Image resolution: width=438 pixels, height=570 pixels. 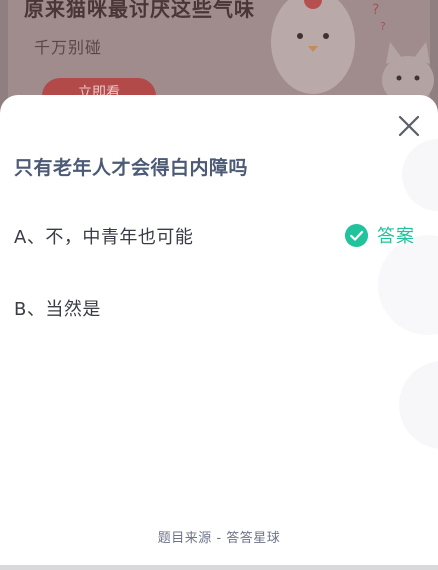 What do you see at coordinates (219, 538) in the screenshot?
I see `question-source: 题目来源 - 答答星球` at bounding box center [219, 538].